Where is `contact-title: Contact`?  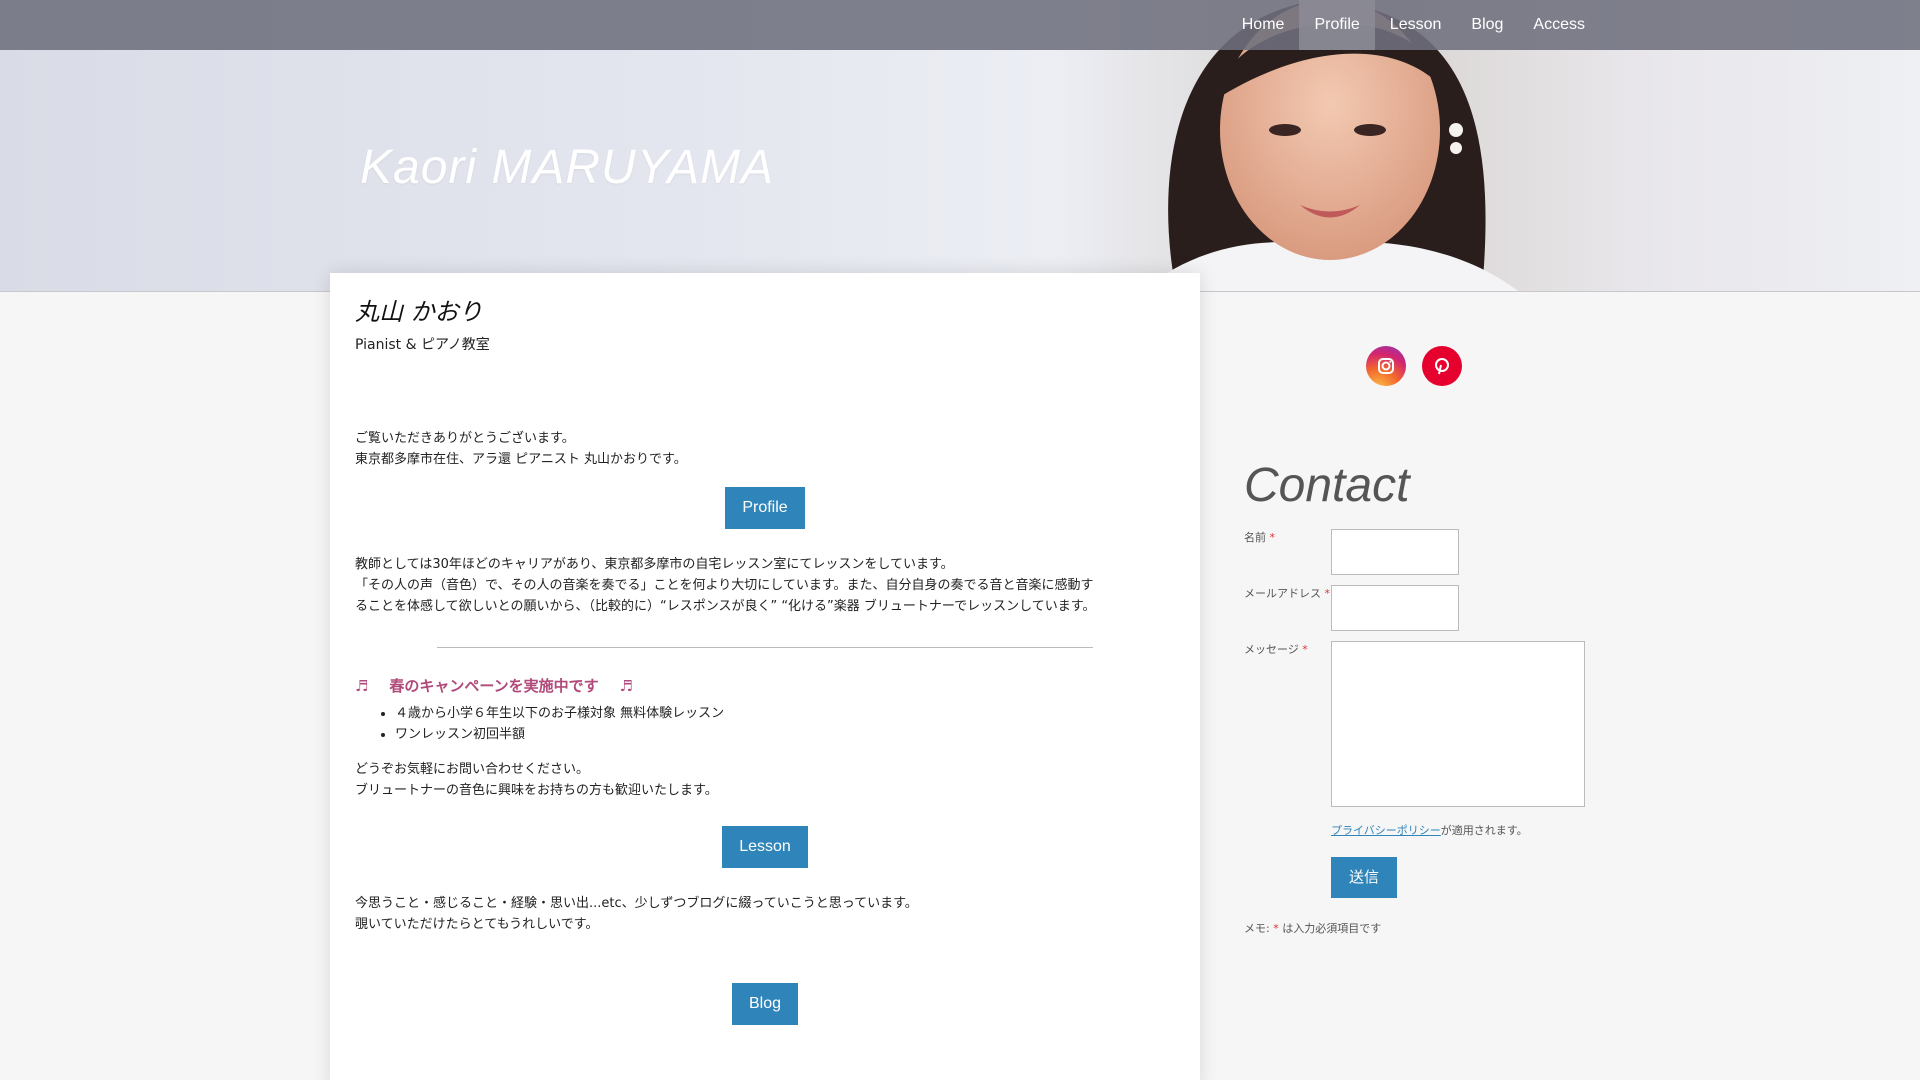 contact-title: Contact is located at coordinates (1327, 485).